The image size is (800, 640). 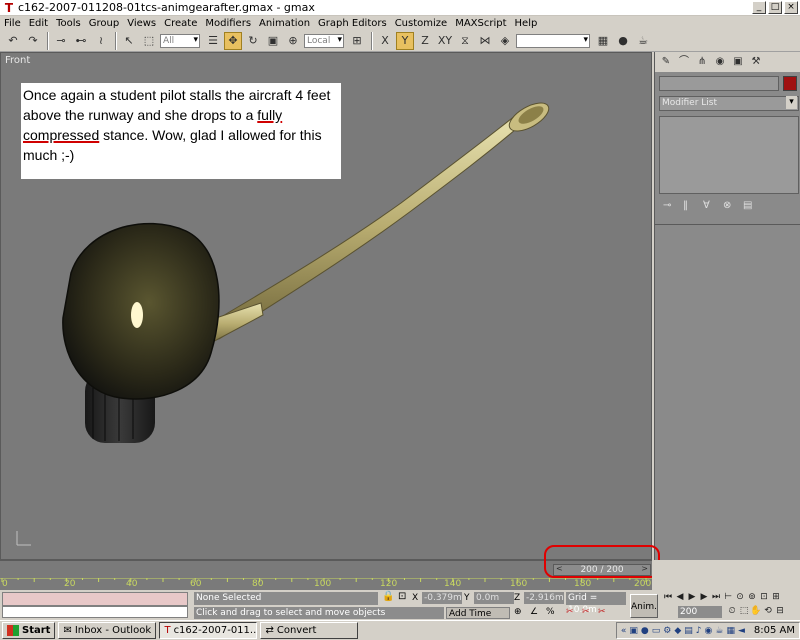 What do you see at coordinates (228, 23) in the screenshot?
I see `menu-modifiers: Modifiers` at bounding box center [228, 23].